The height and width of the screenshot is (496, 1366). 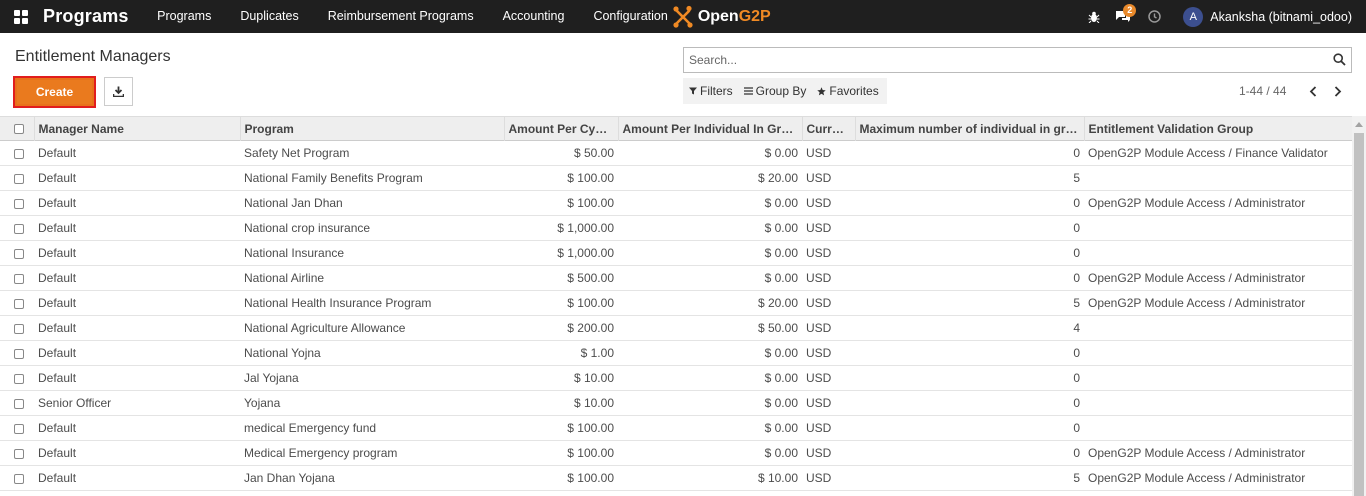 I want to click on vertical-scrollbar, so click(x=1359, y=306).